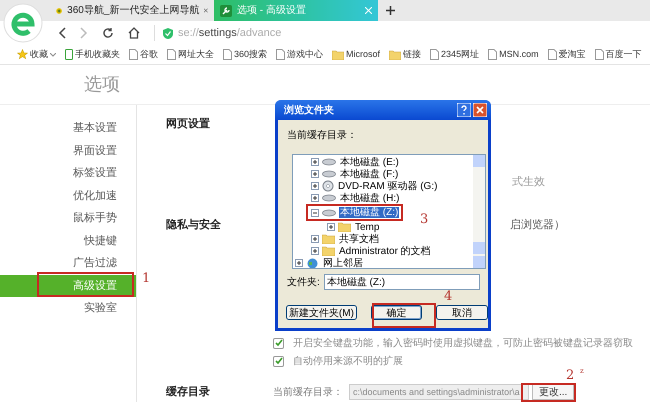 The height and width of the screenshot is (402, 650). What do you see at coordinates (168, 33) in the screenshot?
I see `shield-icon` at bounding box center [168, 33].